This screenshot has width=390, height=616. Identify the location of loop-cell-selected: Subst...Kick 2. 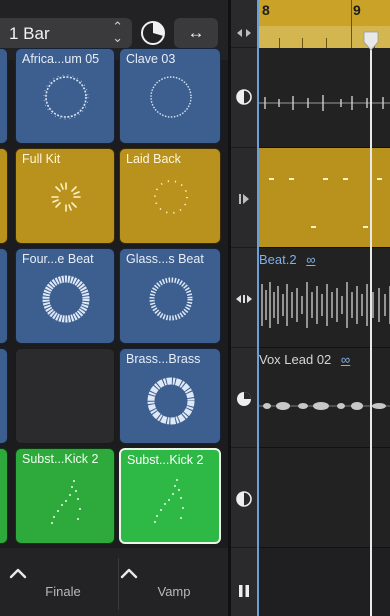
(170, 496).